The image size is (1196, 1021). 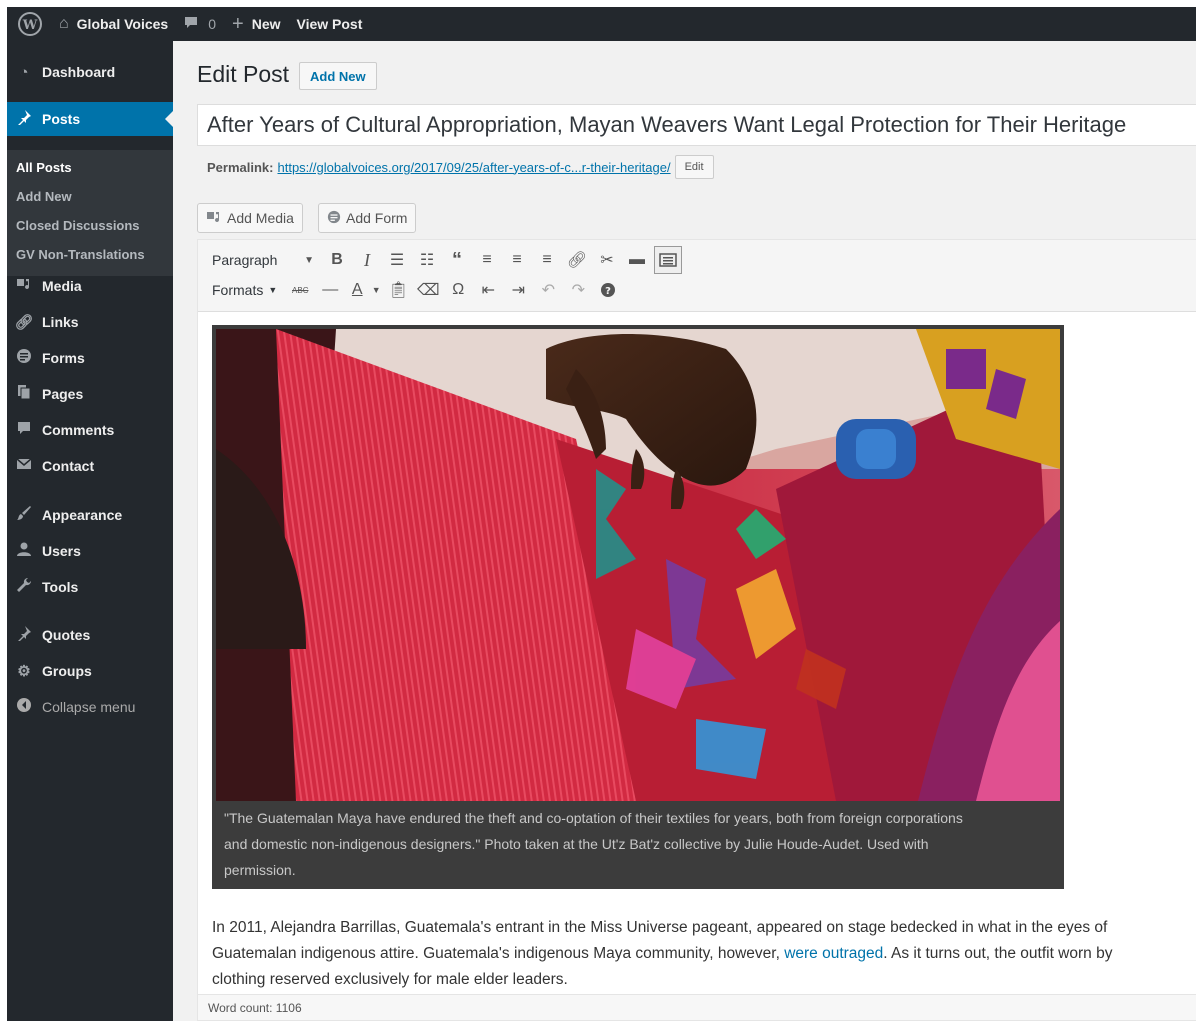 What do you see at coordinates (694, 167) in the screenshot?
I see `permalink-edit-button: Edit` at bounding box center [694, 167].